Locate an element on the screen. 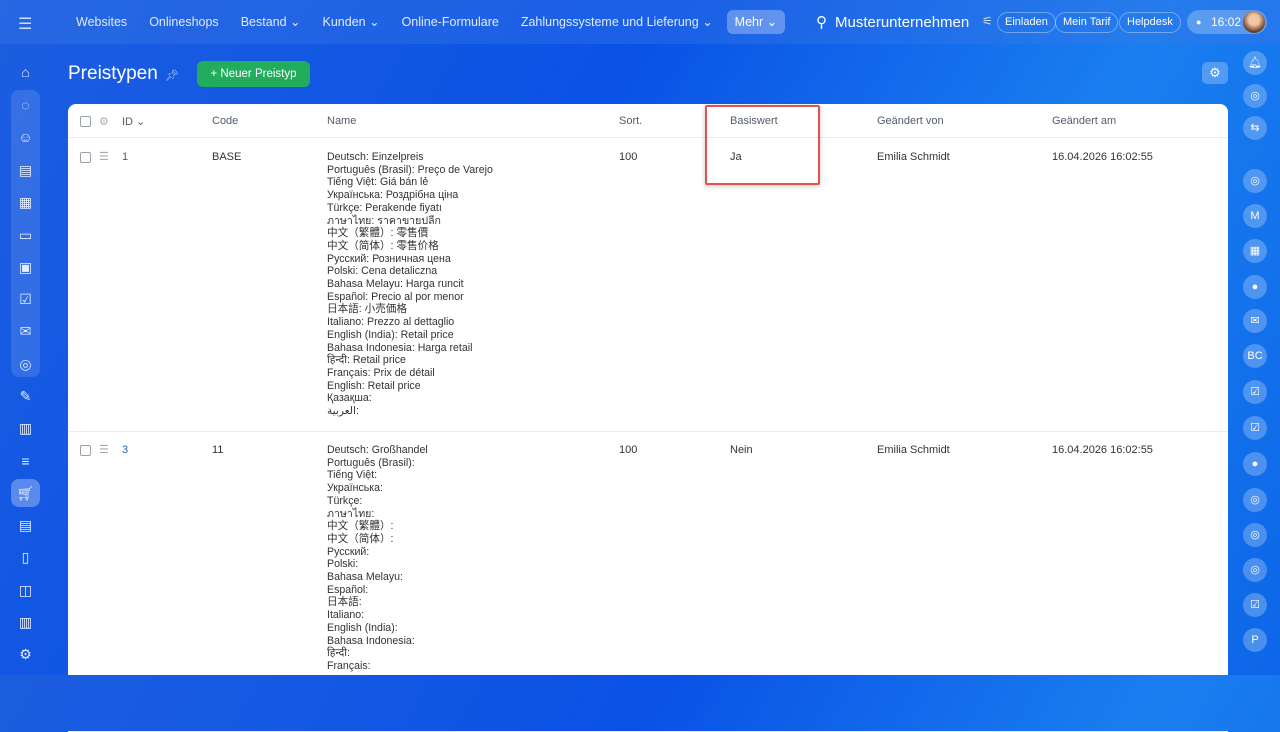 The width and height of the screenshot is (1280, 732). nav-item: Onlineshops is located at coordinates (184, 22).